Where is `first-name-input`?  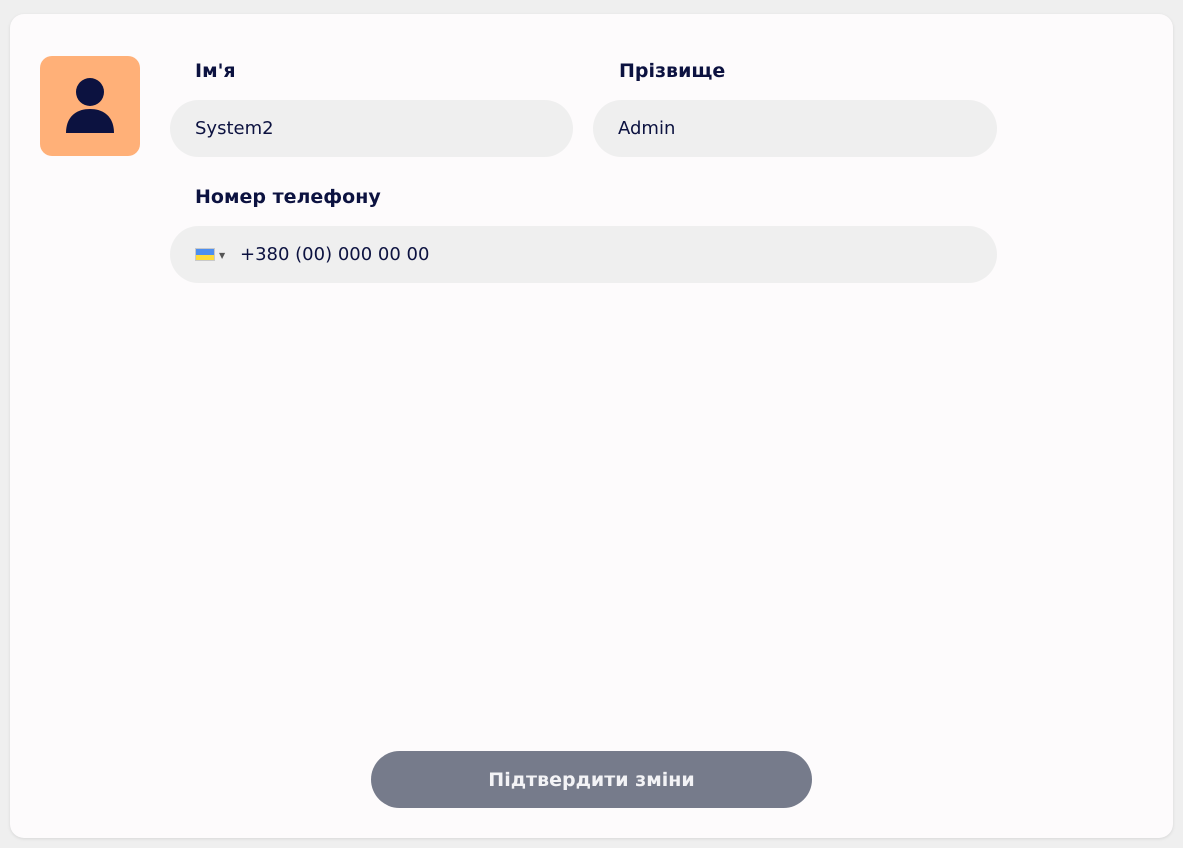
first-name-input is located at coordinates (375, 128).